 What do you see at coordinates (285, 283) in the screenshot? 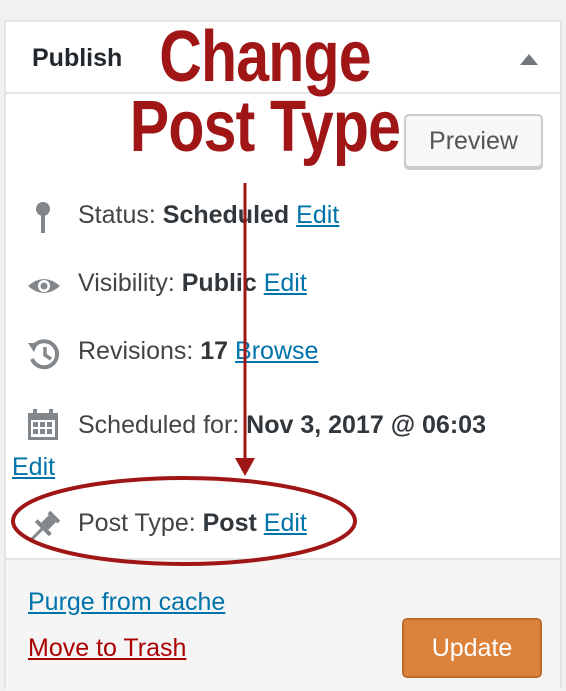
I see `visibility-edit-link: Edit` at bounding box center [285, 283].